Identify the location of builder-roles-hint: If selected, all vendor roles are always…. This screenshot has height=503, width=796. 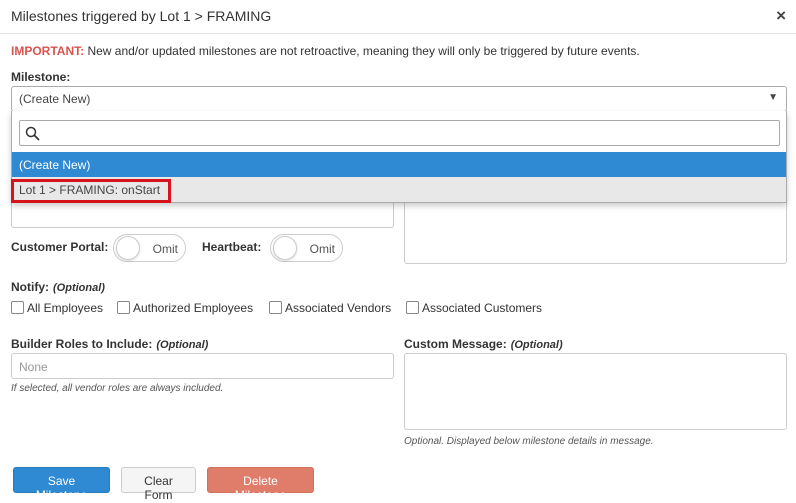
(117, 388).